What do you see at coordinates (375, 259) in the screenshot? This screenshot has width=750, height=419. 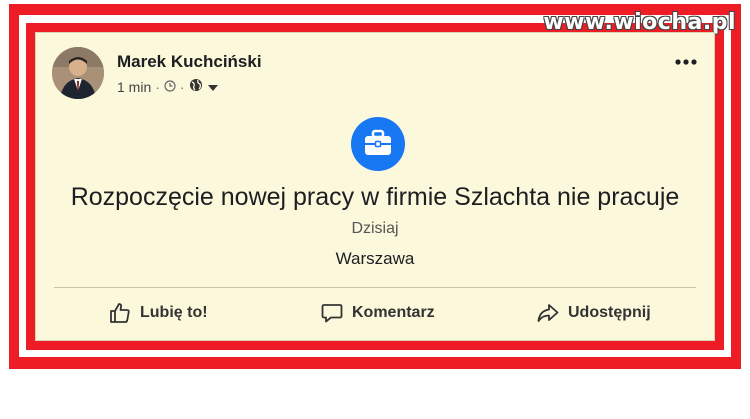 I see `life-event-location: Warszawa` at bounding box center [375, 259].